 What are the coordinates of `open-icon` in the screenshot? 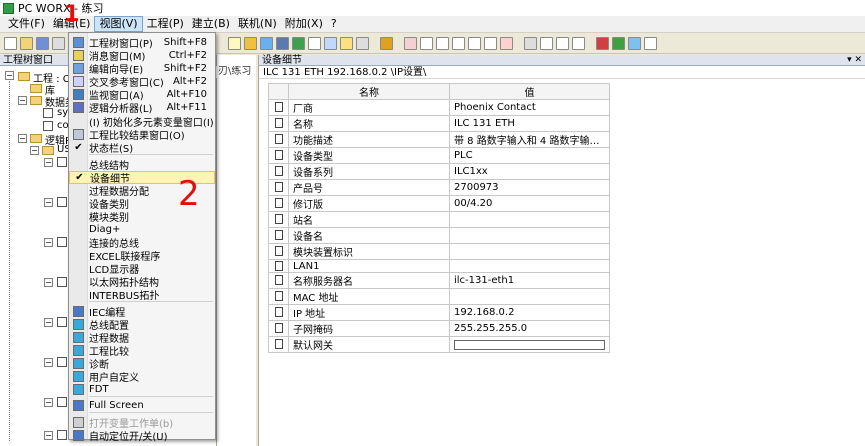 It's located at (26, 43).